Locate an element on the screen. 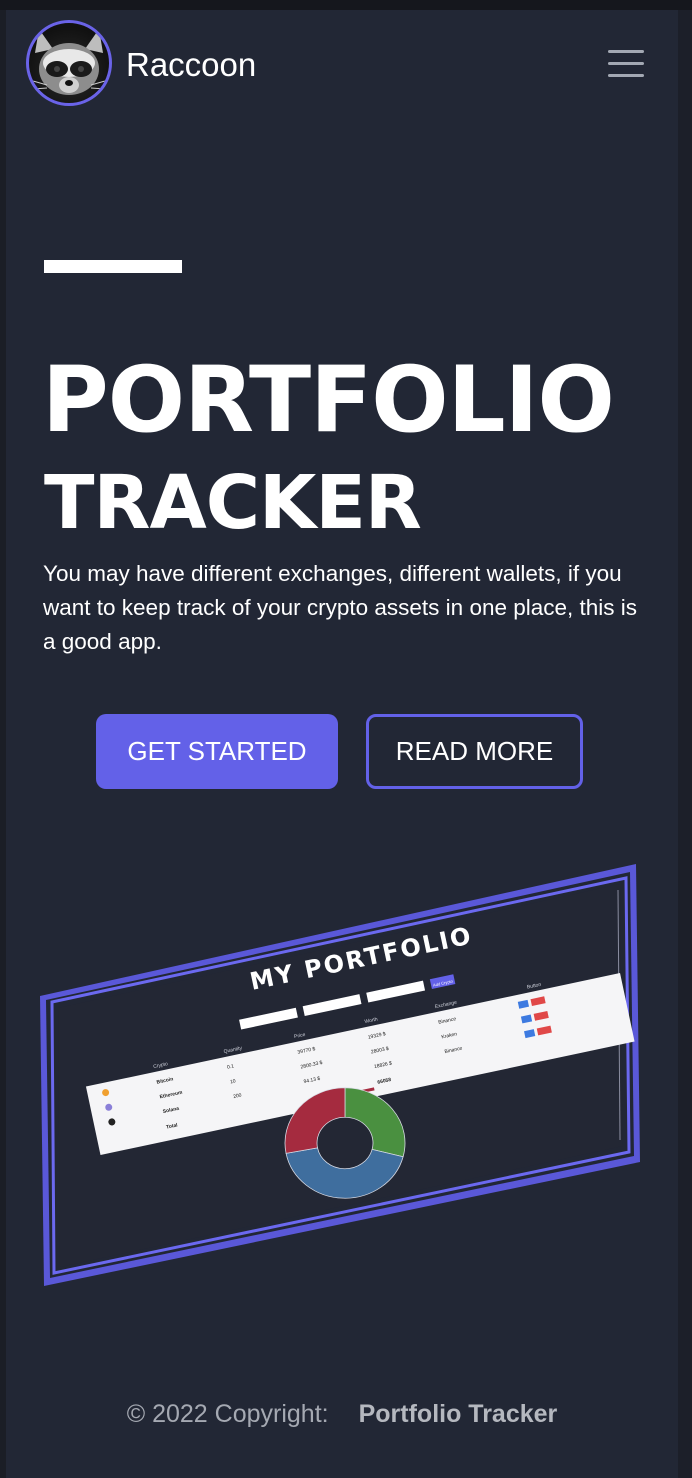 The image size is (692, 1478). window-right-edge is located at coordinates (685, 744).